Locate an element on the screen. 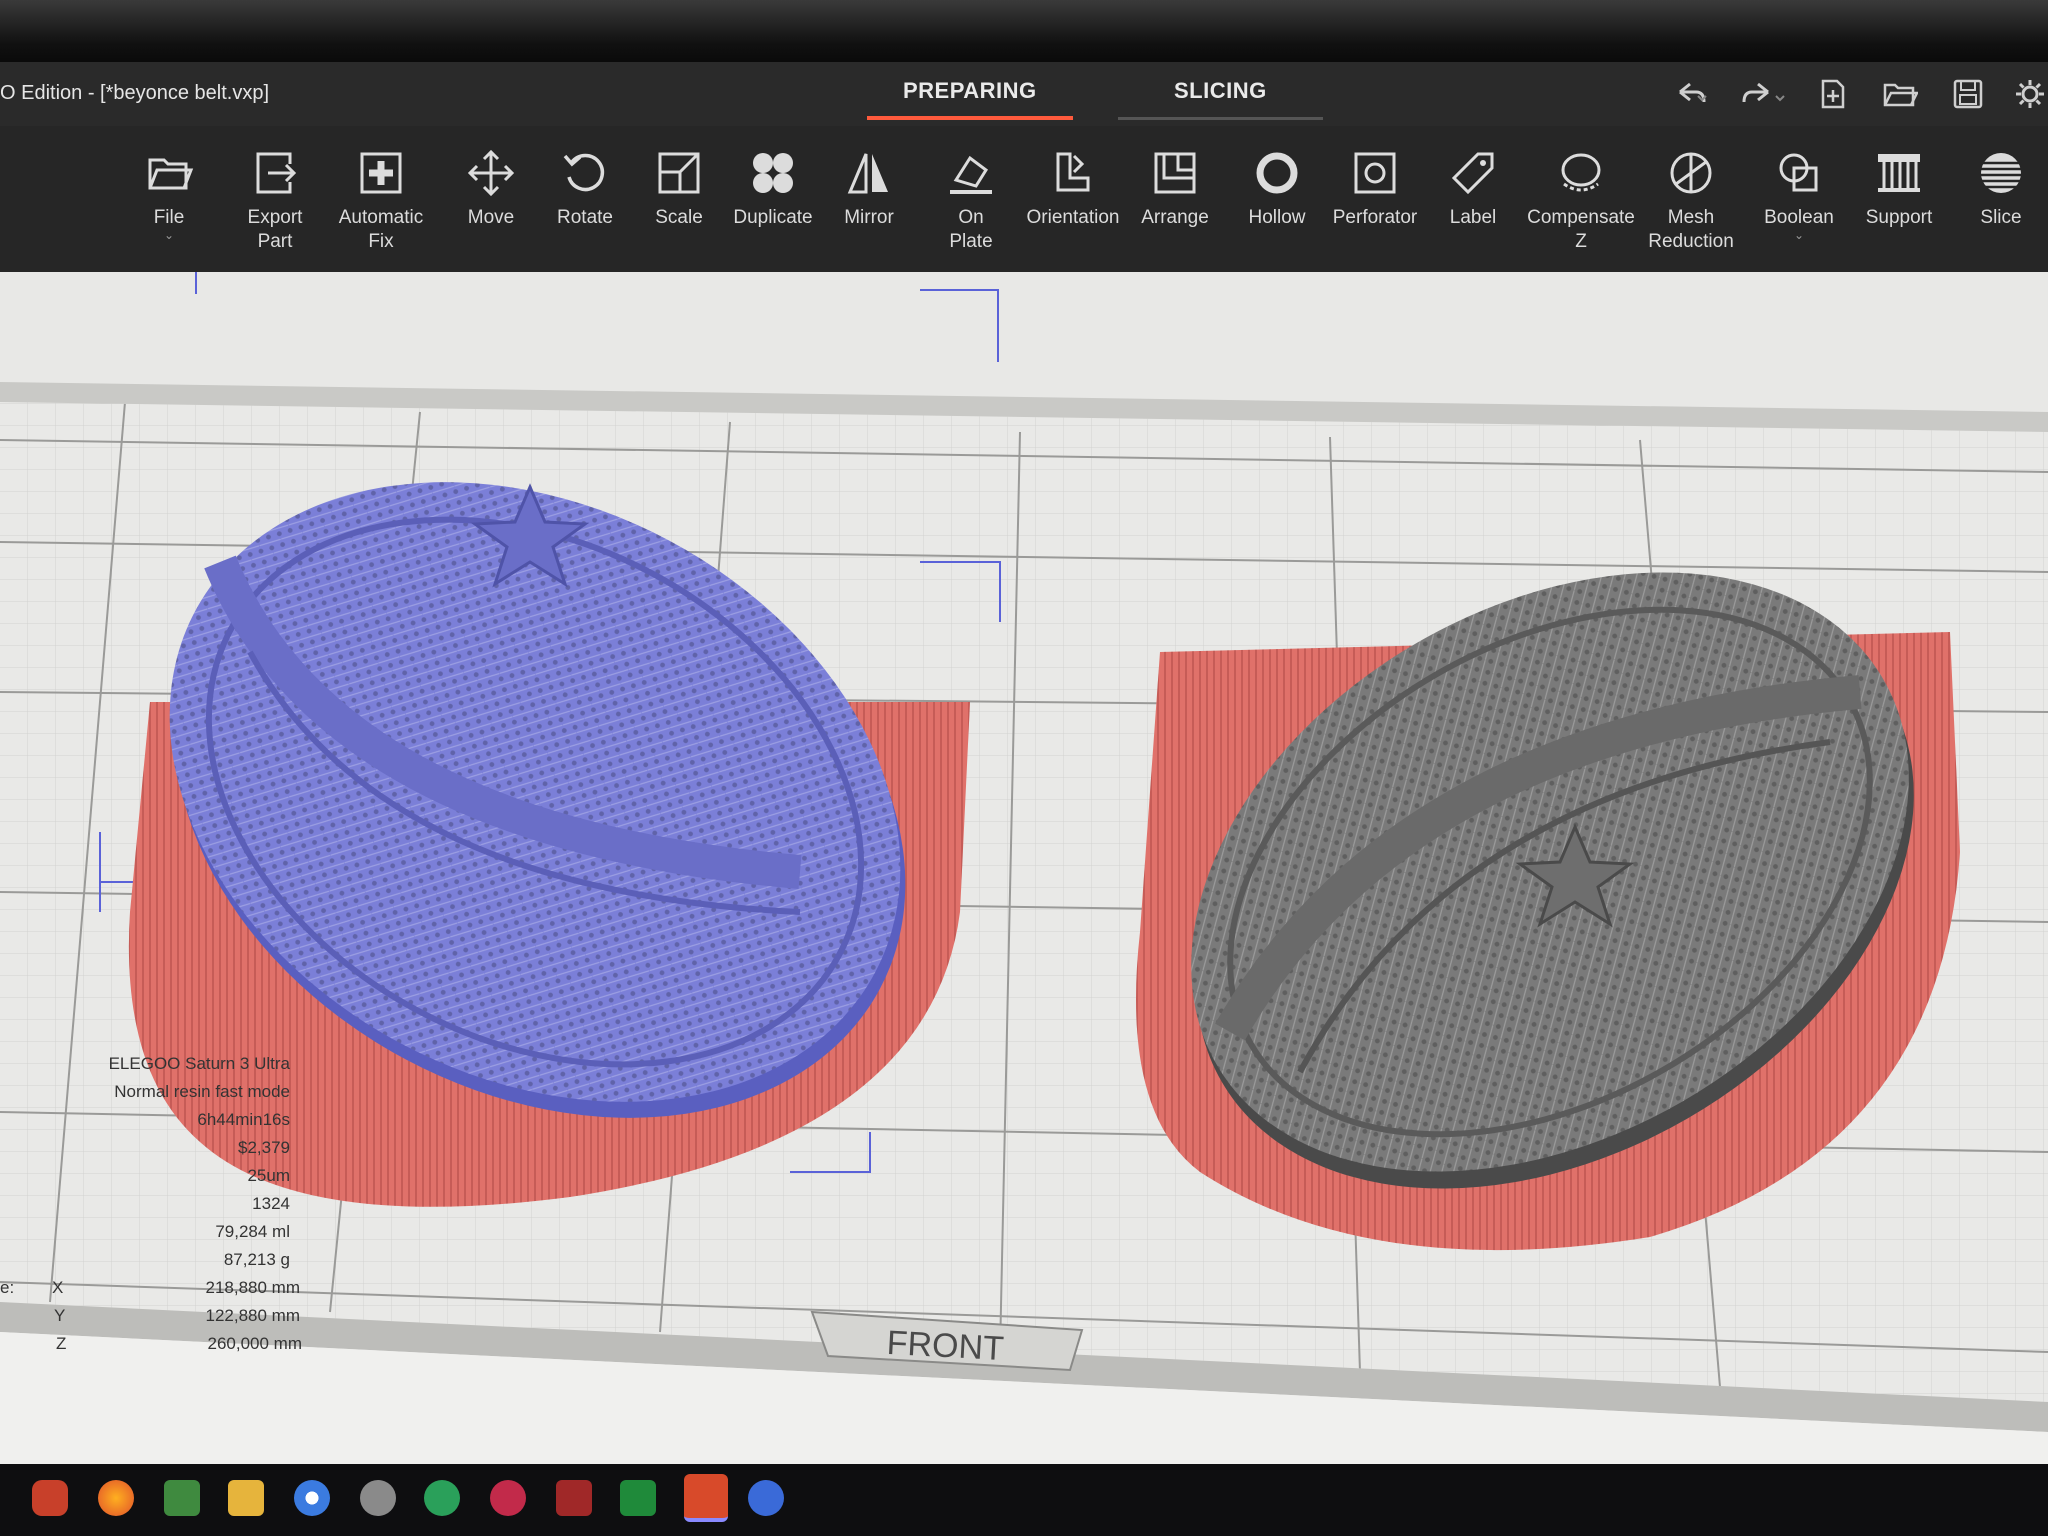 The image size is (2048, 1536). x-axis-label: X is located at coordinates (58, 1287).